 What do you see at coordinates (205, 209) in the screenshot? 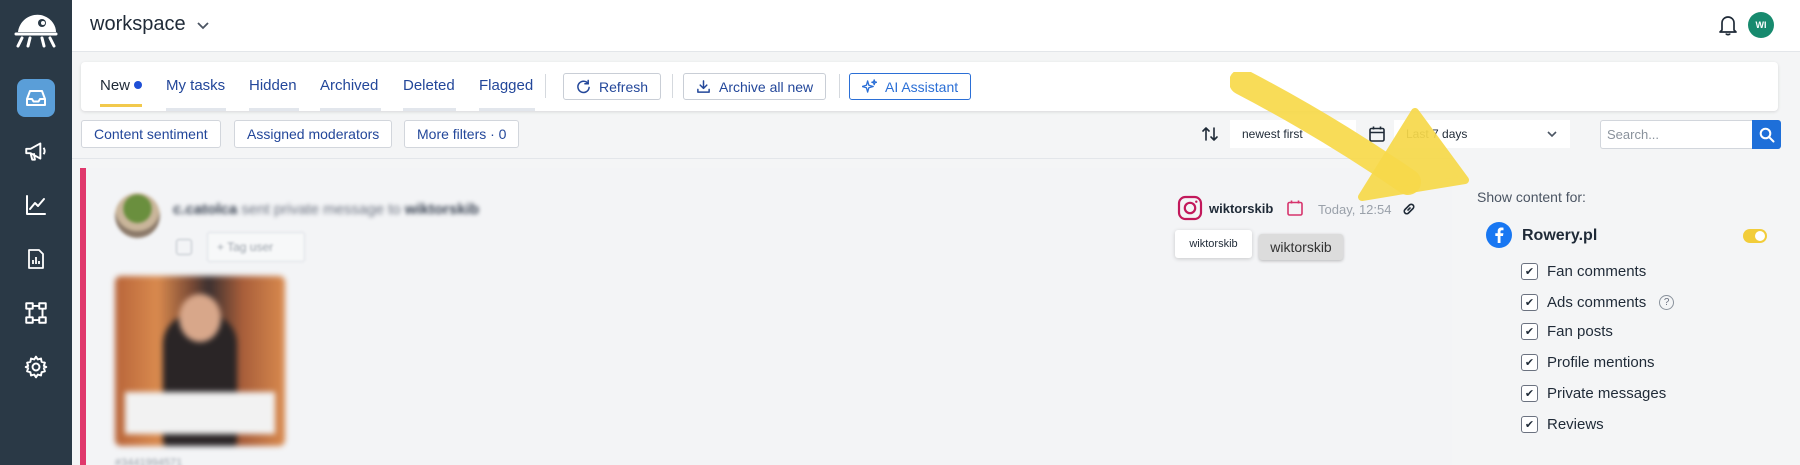
I see `message-author: c.catolca` at bounding box center [205, 209].